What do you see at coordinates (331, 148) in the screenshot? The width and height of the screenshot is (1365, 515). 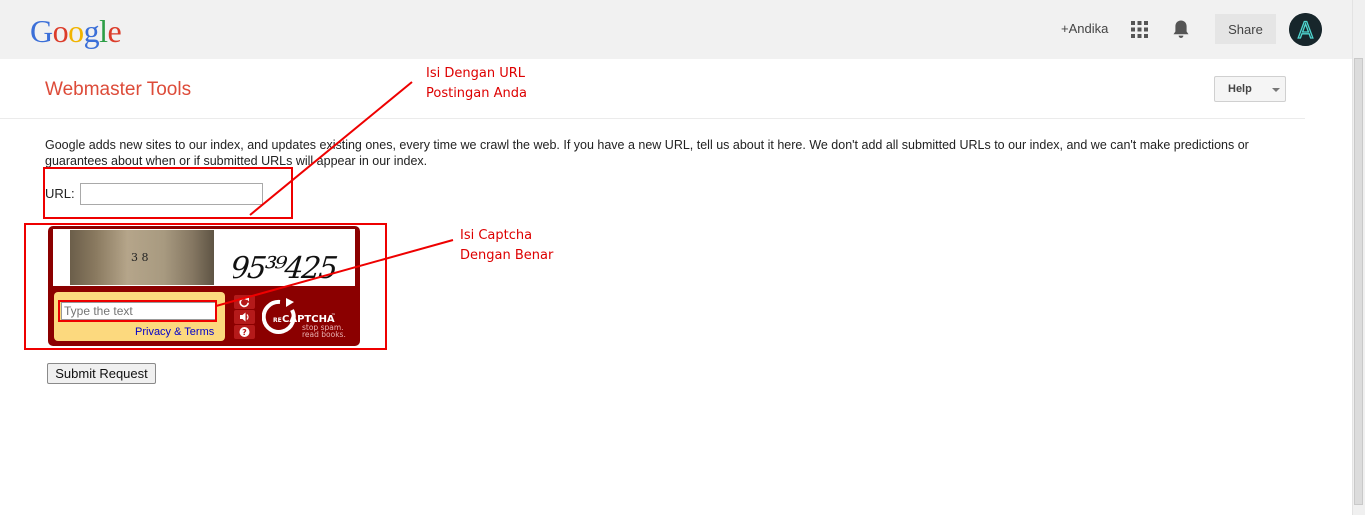 I see `url-annotation-line` at bounding box center [331, 148].